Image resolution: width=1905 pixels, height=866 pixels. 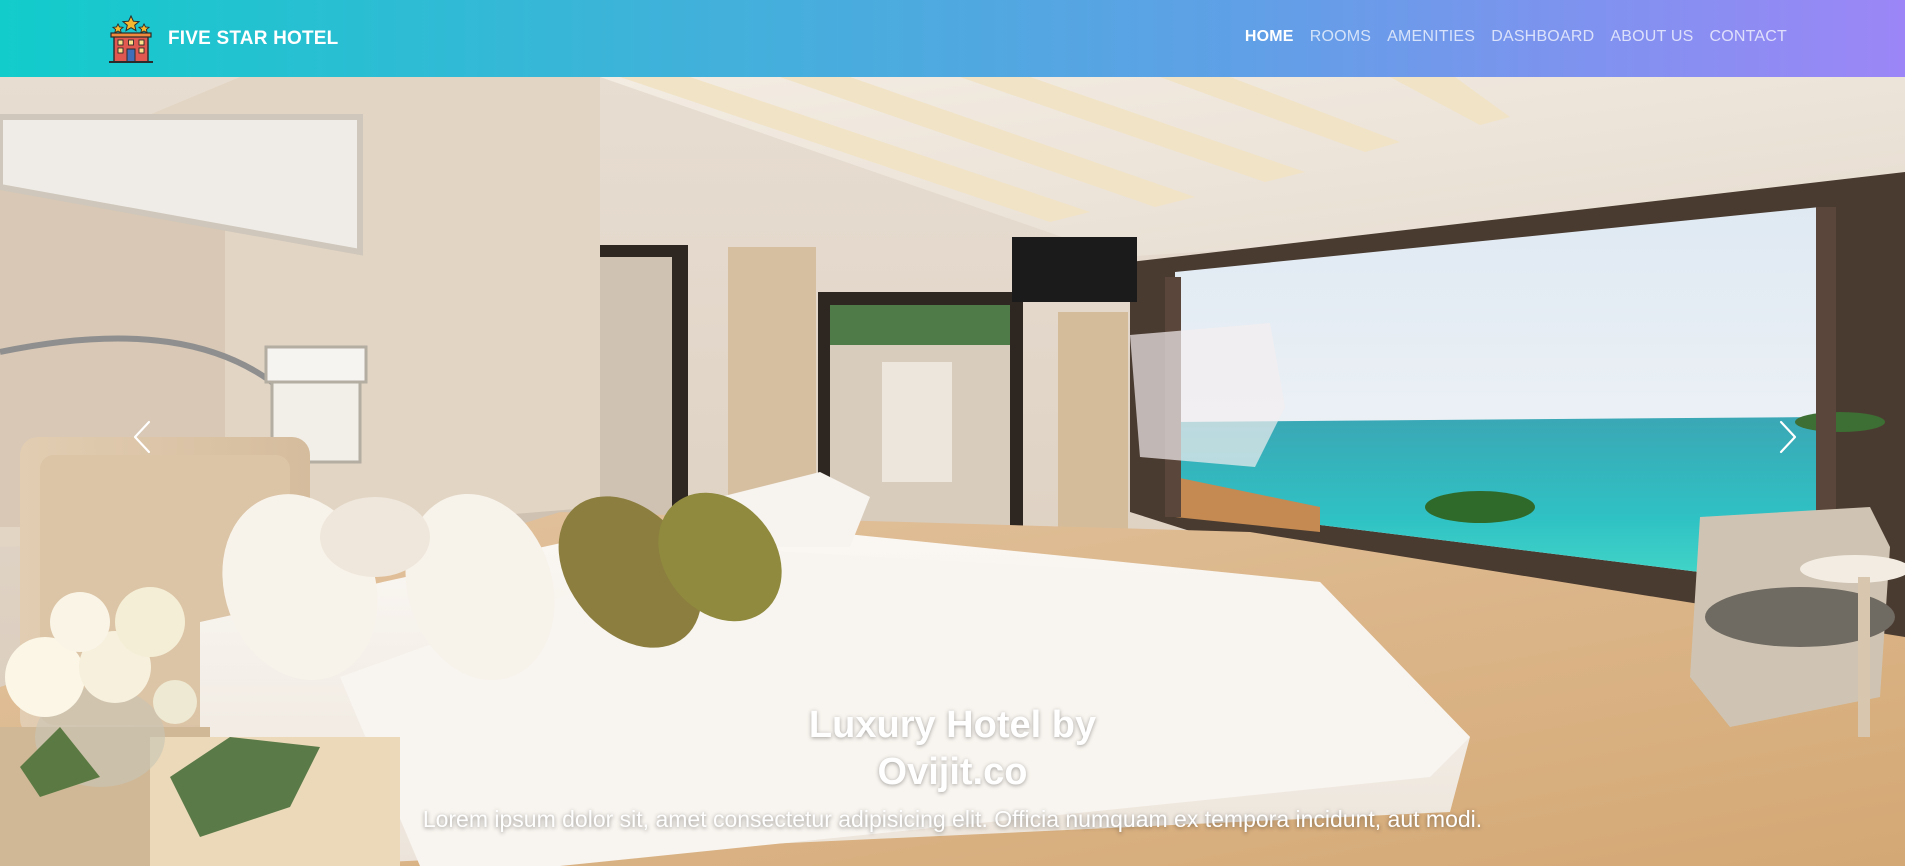 I want to click on nav-link-contact: CONTACT, so click(x=1748, y=36).